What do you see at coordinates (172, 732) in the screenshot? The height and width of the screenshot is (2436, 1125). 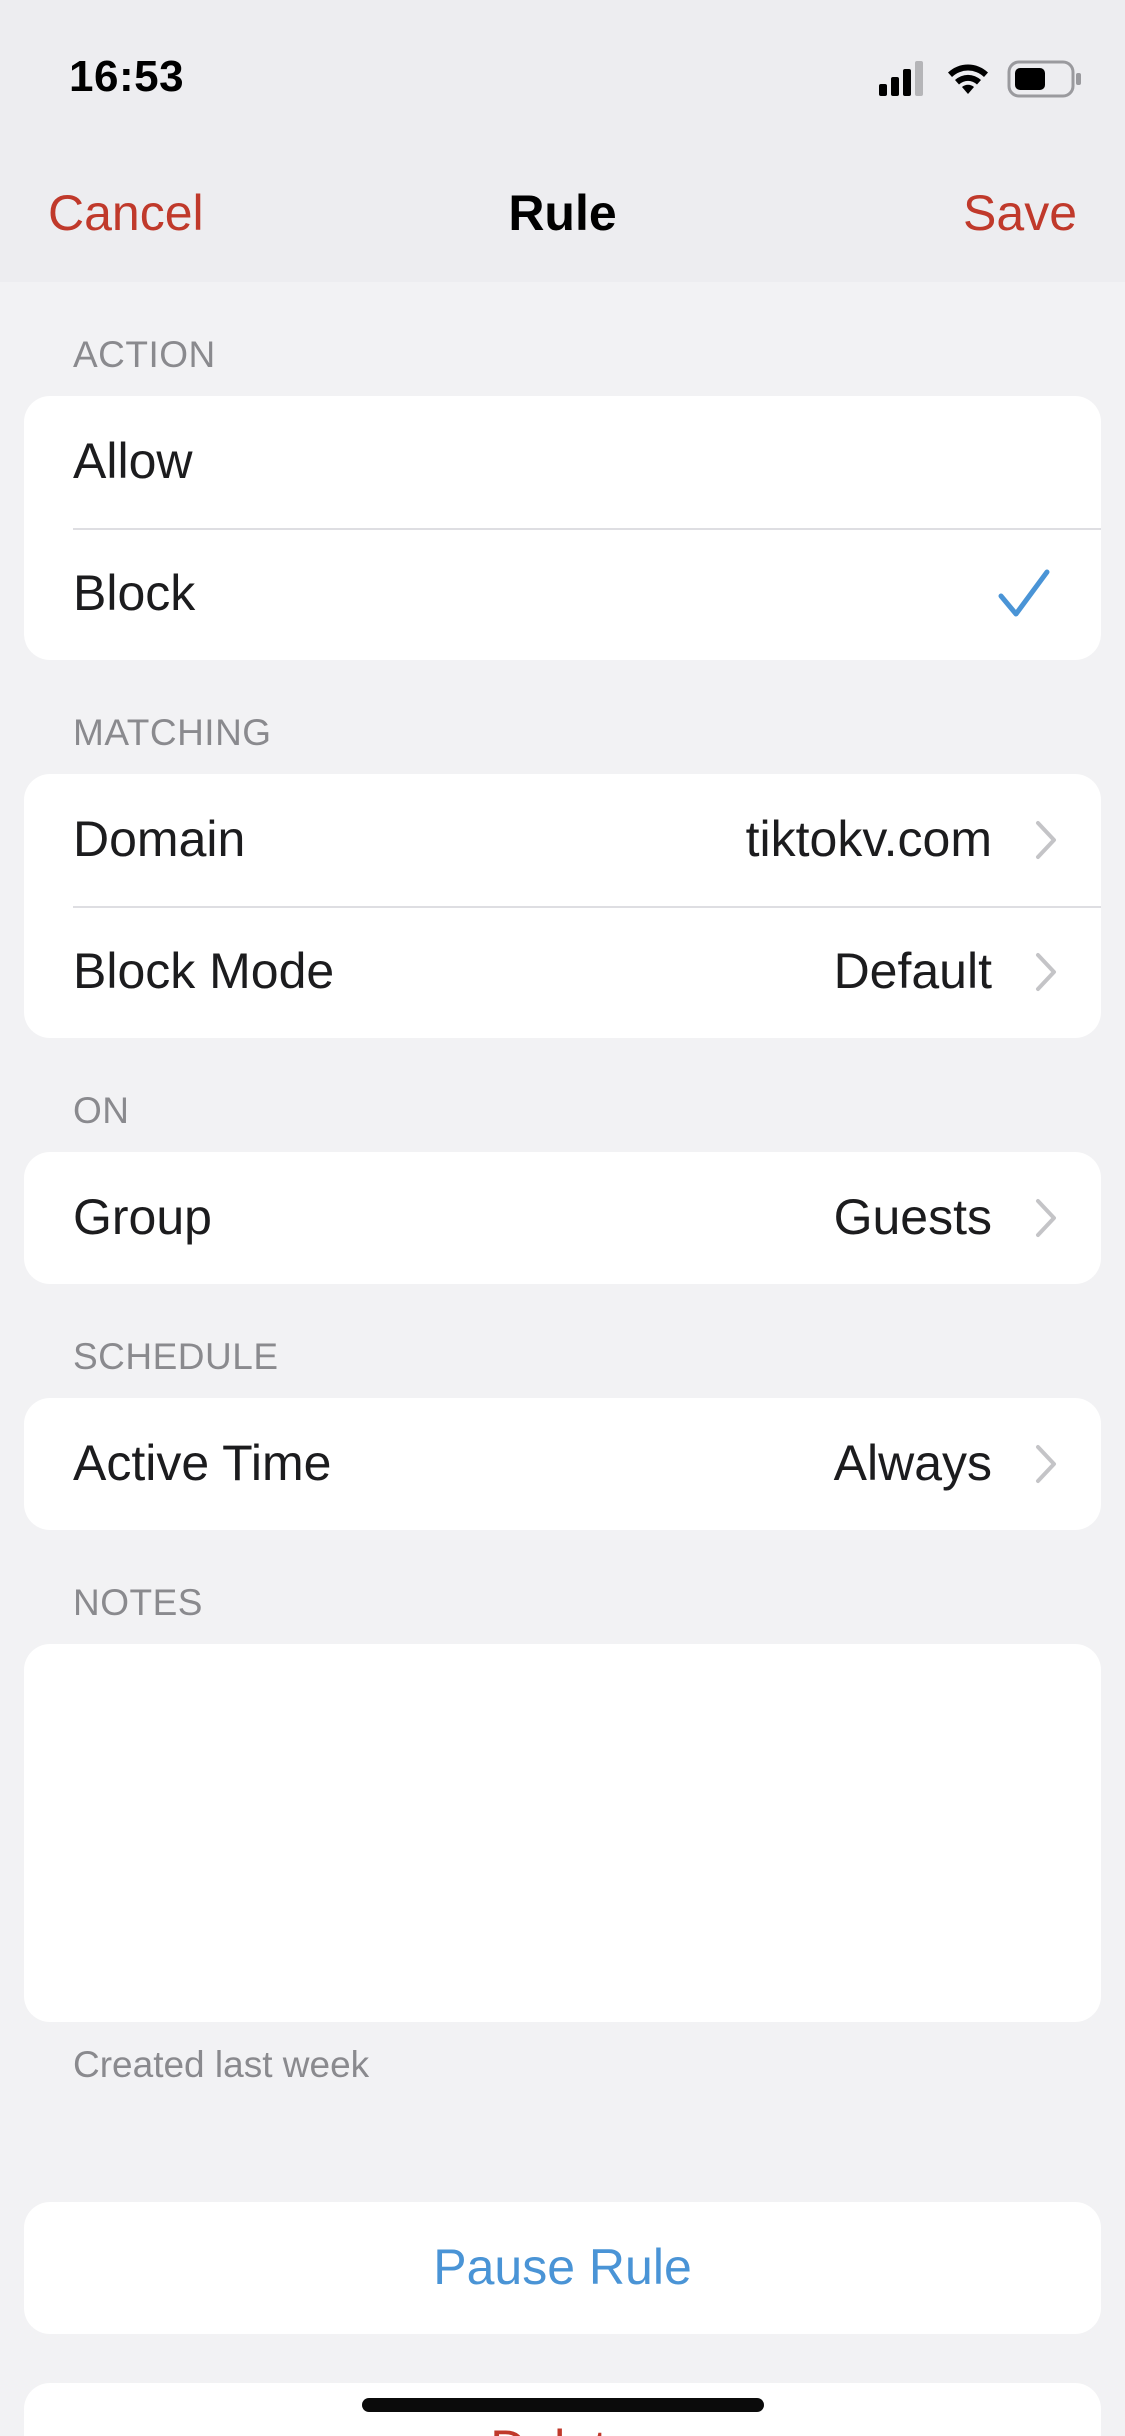 I see `section-header-matching: MATCHING` at bounding box center [172, 732].